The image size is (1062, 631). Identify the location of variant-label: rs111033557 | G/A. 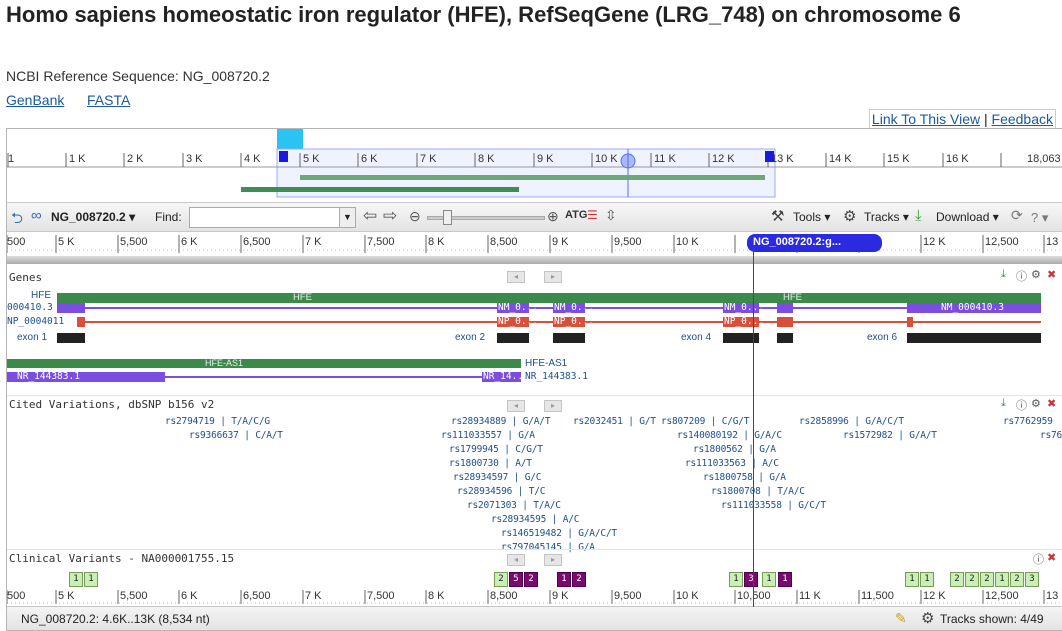
(488, 435).